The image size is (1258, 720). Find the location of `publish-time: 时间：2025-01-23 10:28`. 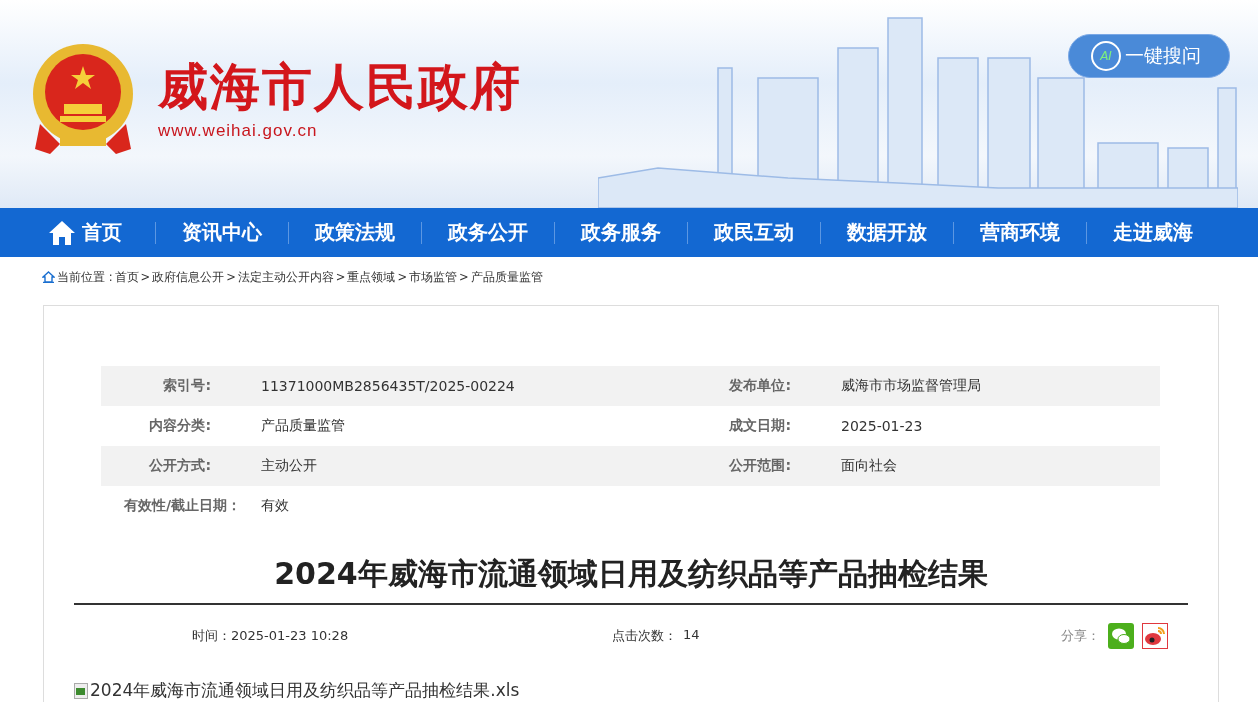

publish-time: 时间：2025-01-23 10:28 is located at coordinates (271, 636).